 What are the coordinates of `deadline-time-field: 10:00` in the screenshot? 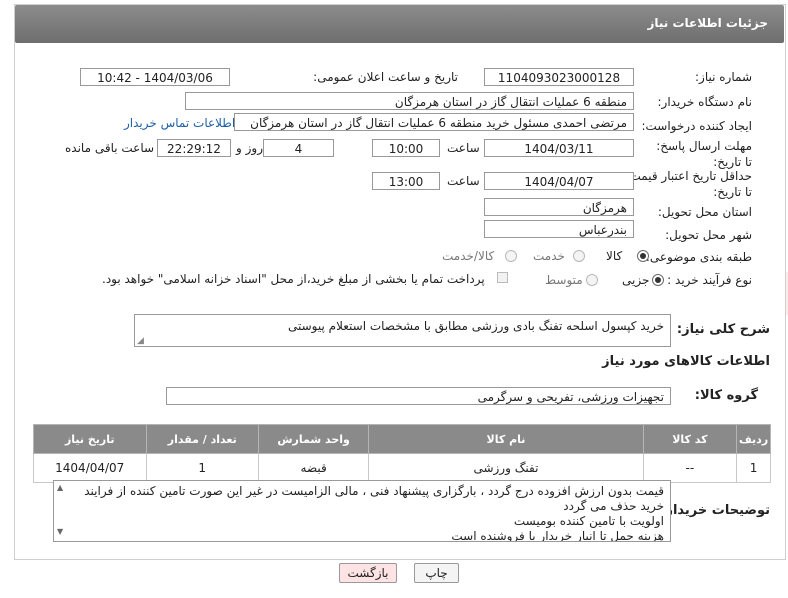 It's located at (406, 148).